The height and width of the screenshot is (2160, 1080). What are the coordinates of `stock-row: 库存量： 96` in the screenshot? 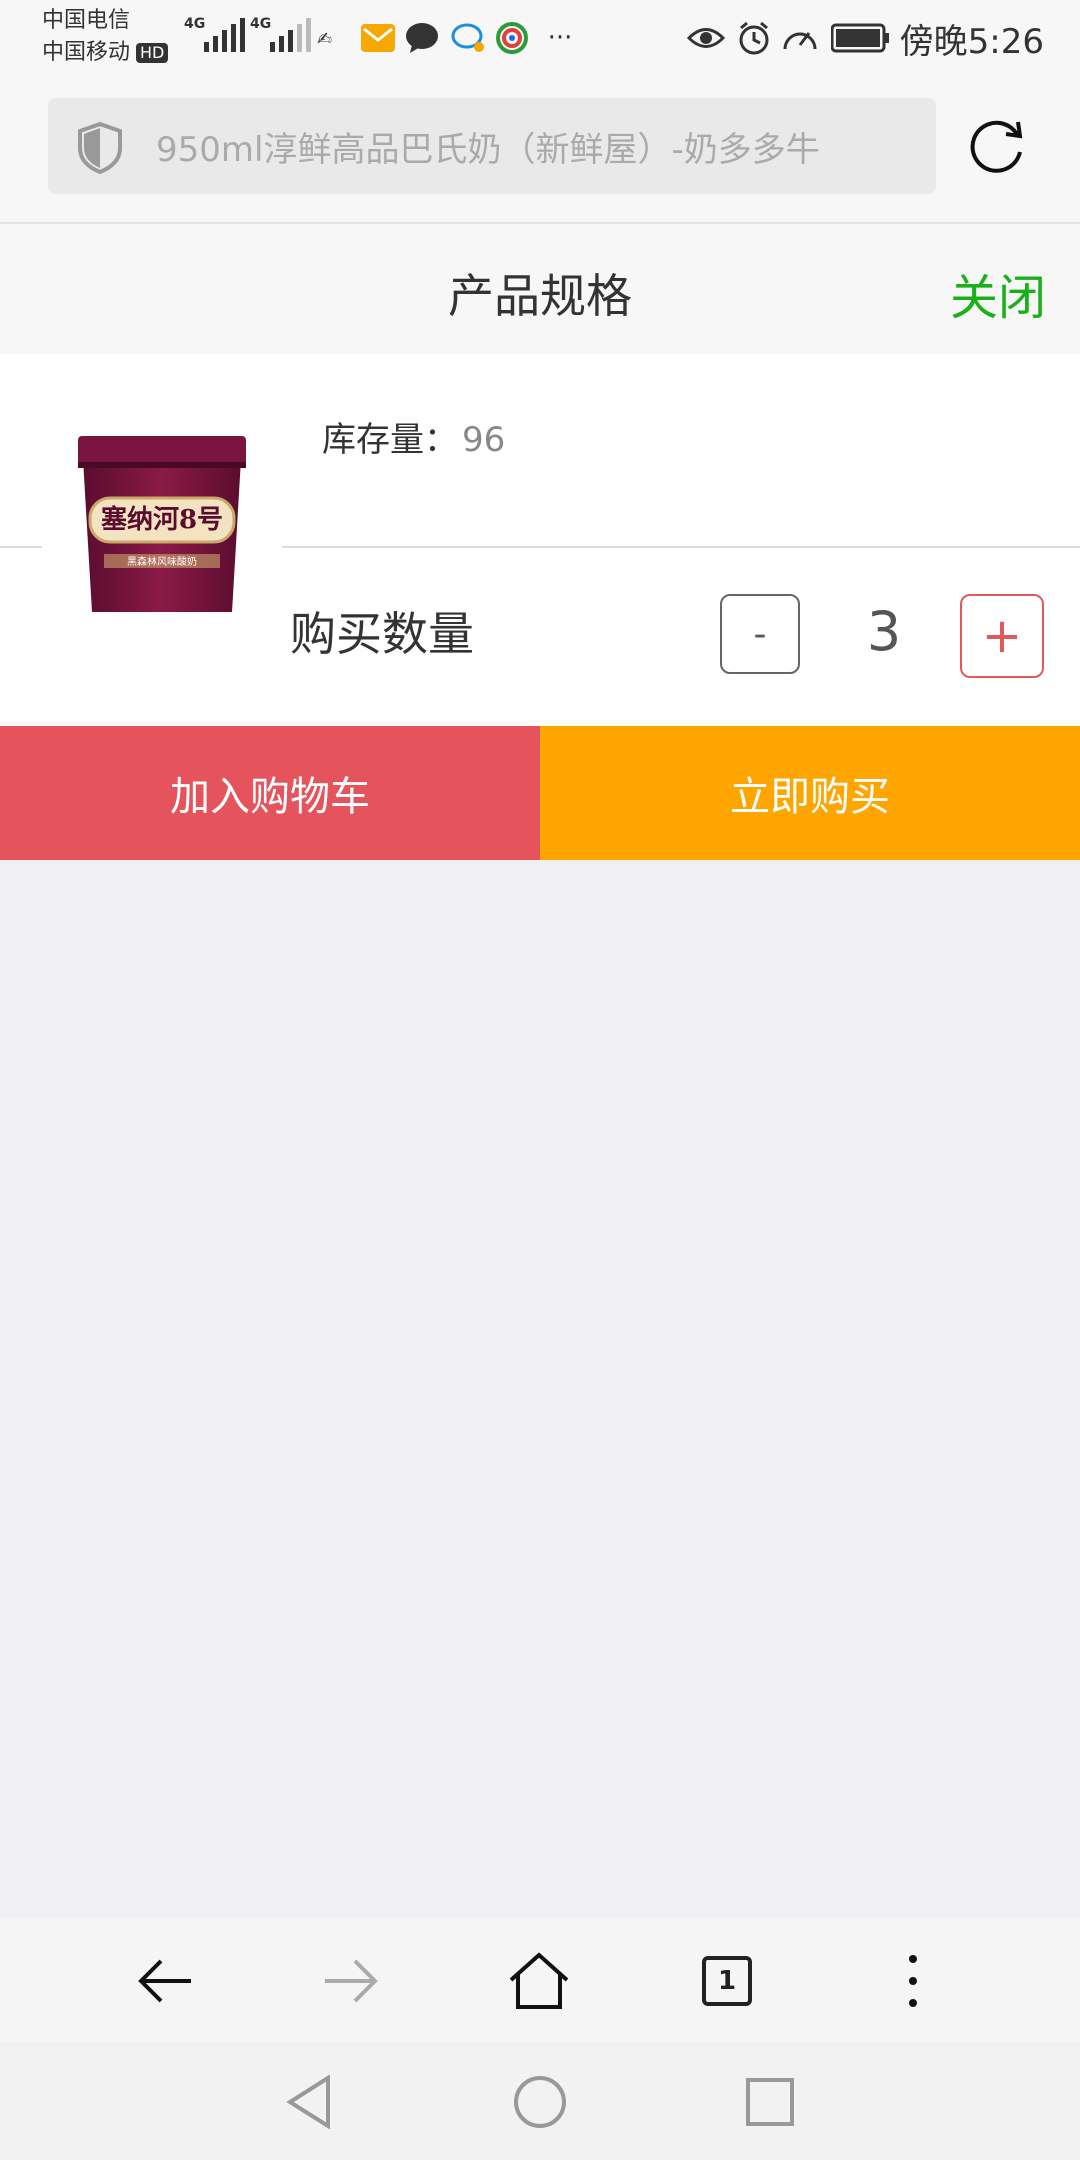 It's located at (413, 436).